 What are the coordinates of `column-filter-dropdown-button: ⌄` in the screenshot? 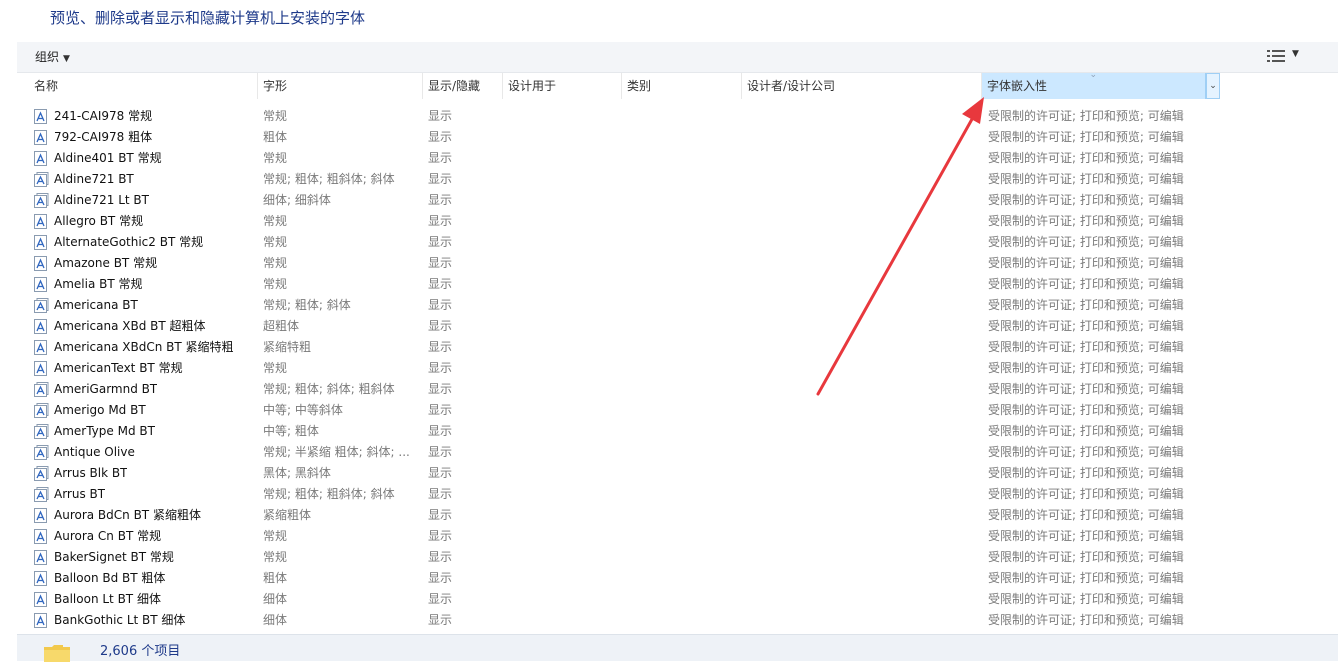 It's located at (1213, 86).